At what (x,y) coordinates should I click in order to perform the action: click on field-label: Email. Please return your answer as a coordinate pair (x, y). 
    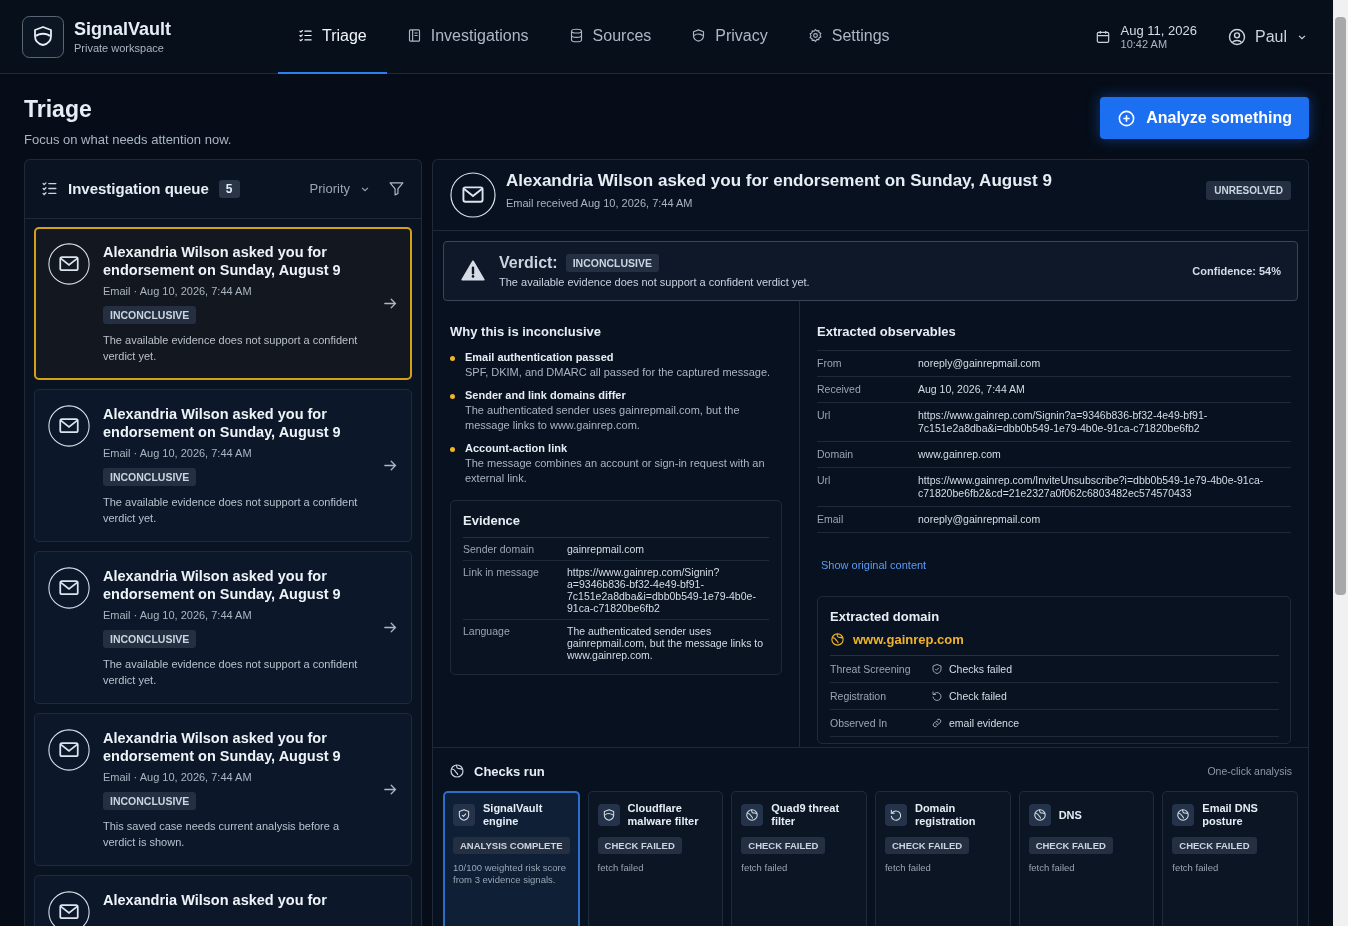
    Looking at the image, I should click on (831, 519).